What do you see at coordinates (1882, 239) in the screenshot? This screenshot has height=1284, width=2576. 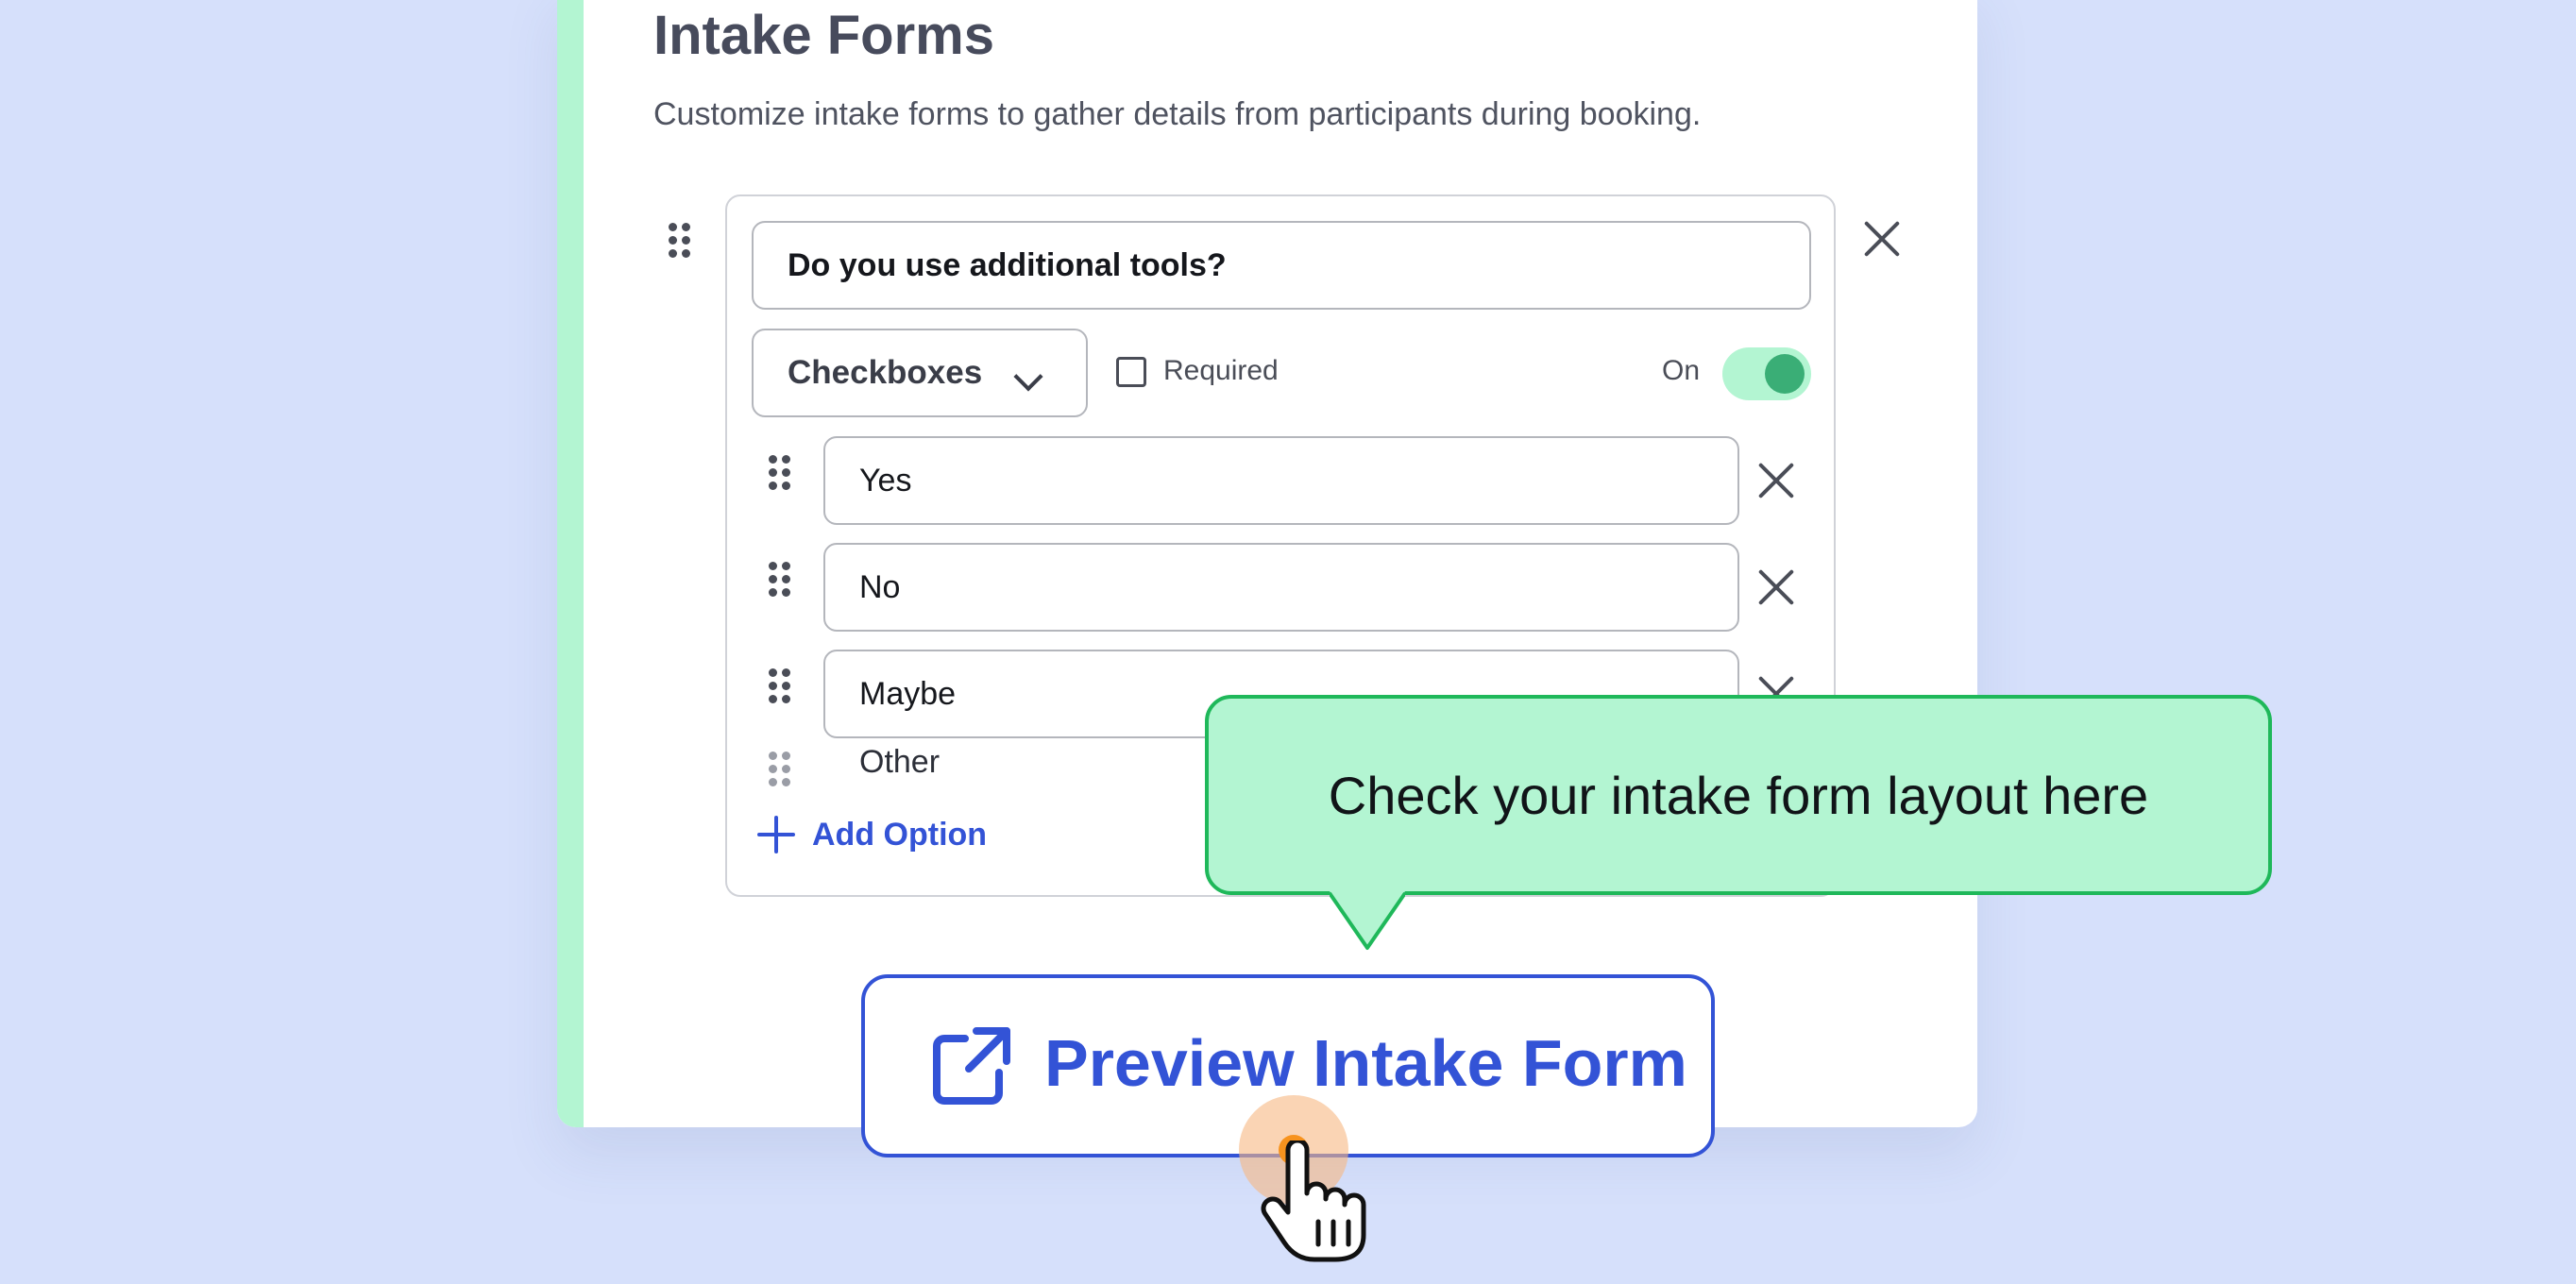 I see `remove-question-close-icon` at bounding box center [1882, 239].